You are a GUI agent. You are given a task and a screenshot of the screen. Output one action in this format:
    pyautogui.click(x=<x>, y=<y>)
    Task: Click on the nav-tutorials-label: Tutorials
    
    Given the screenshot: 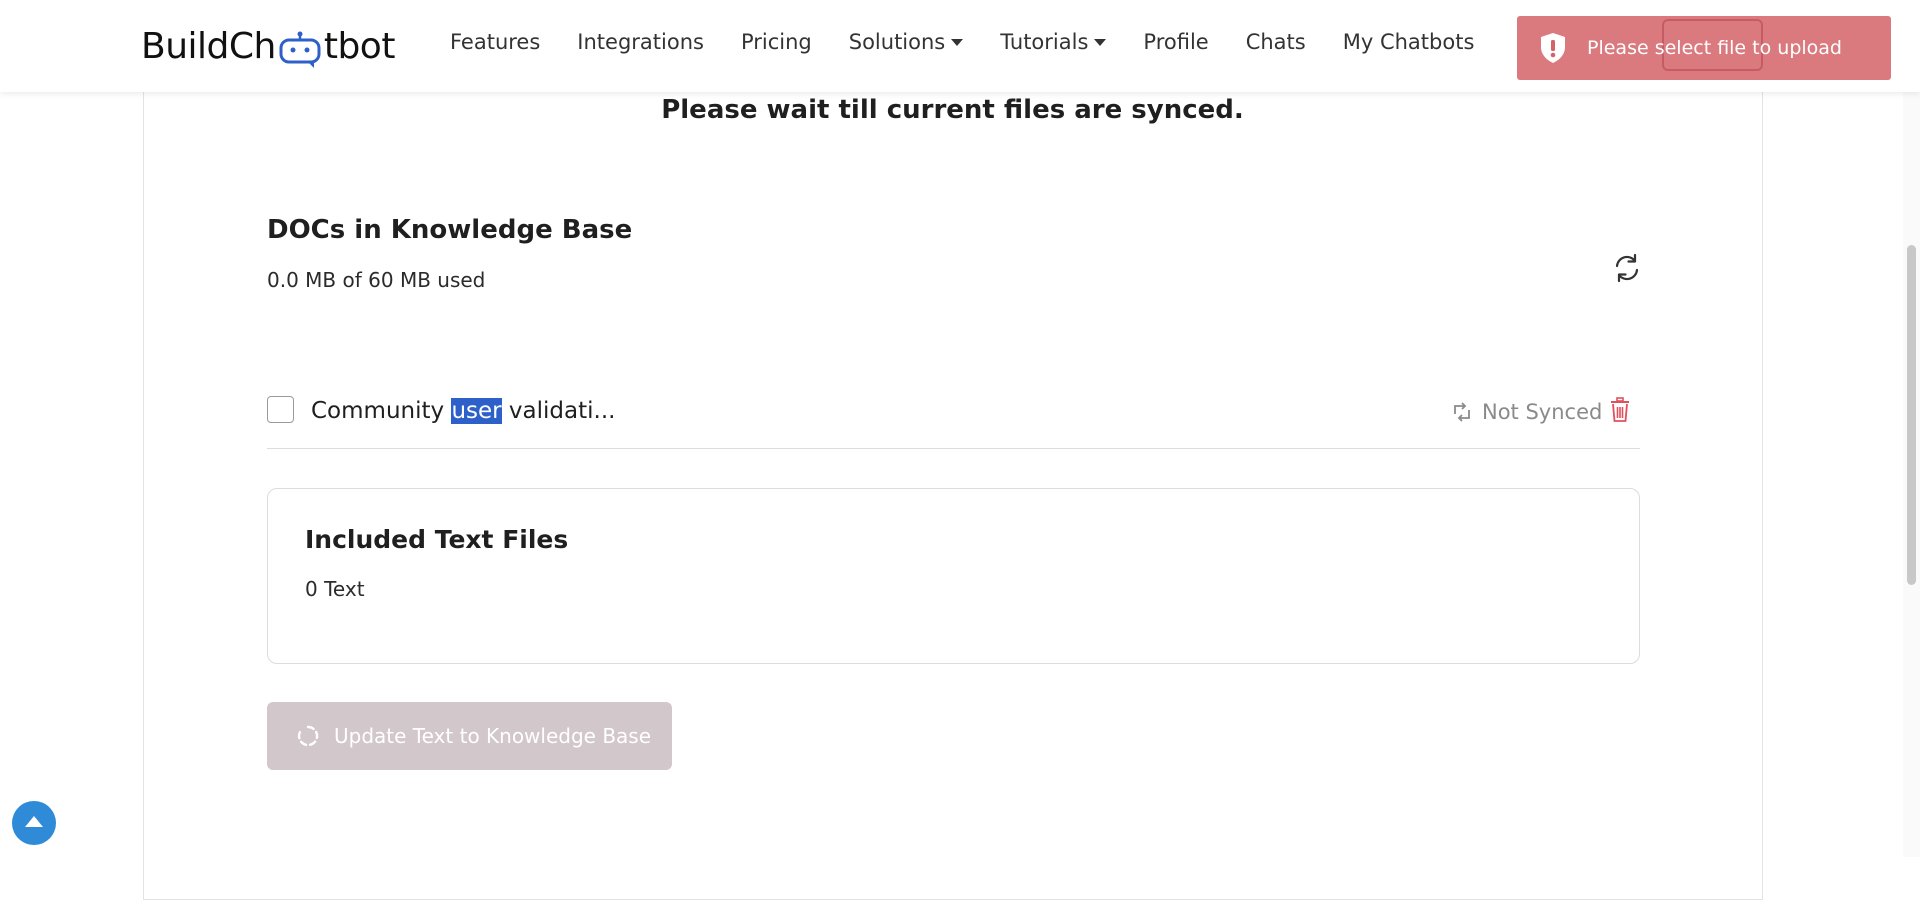 What is the action you would take?
    pyautogui.click(x=1044, y=42)
    